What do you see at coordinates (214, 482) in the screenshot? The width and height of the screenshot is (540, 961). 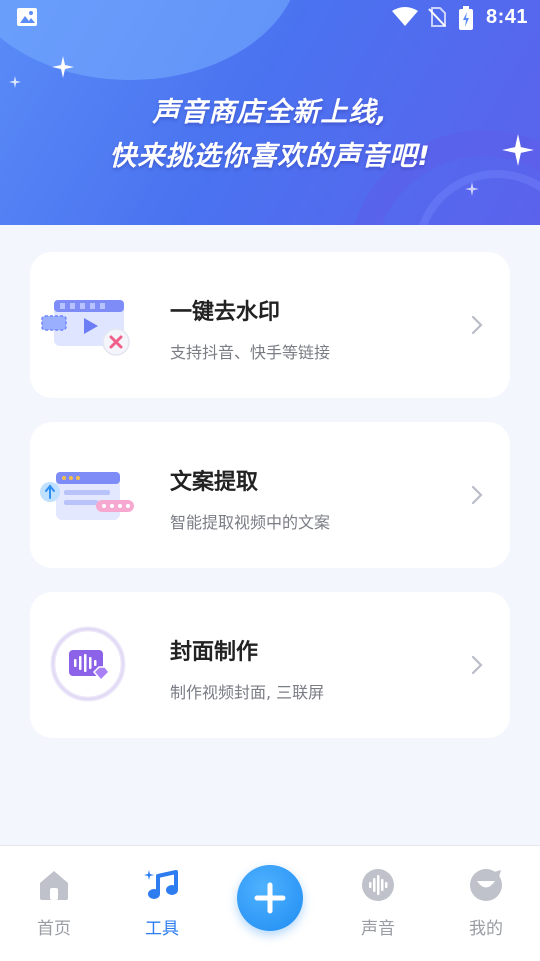 I see `card-title: 文案提取` at bounding box center [214, 482].